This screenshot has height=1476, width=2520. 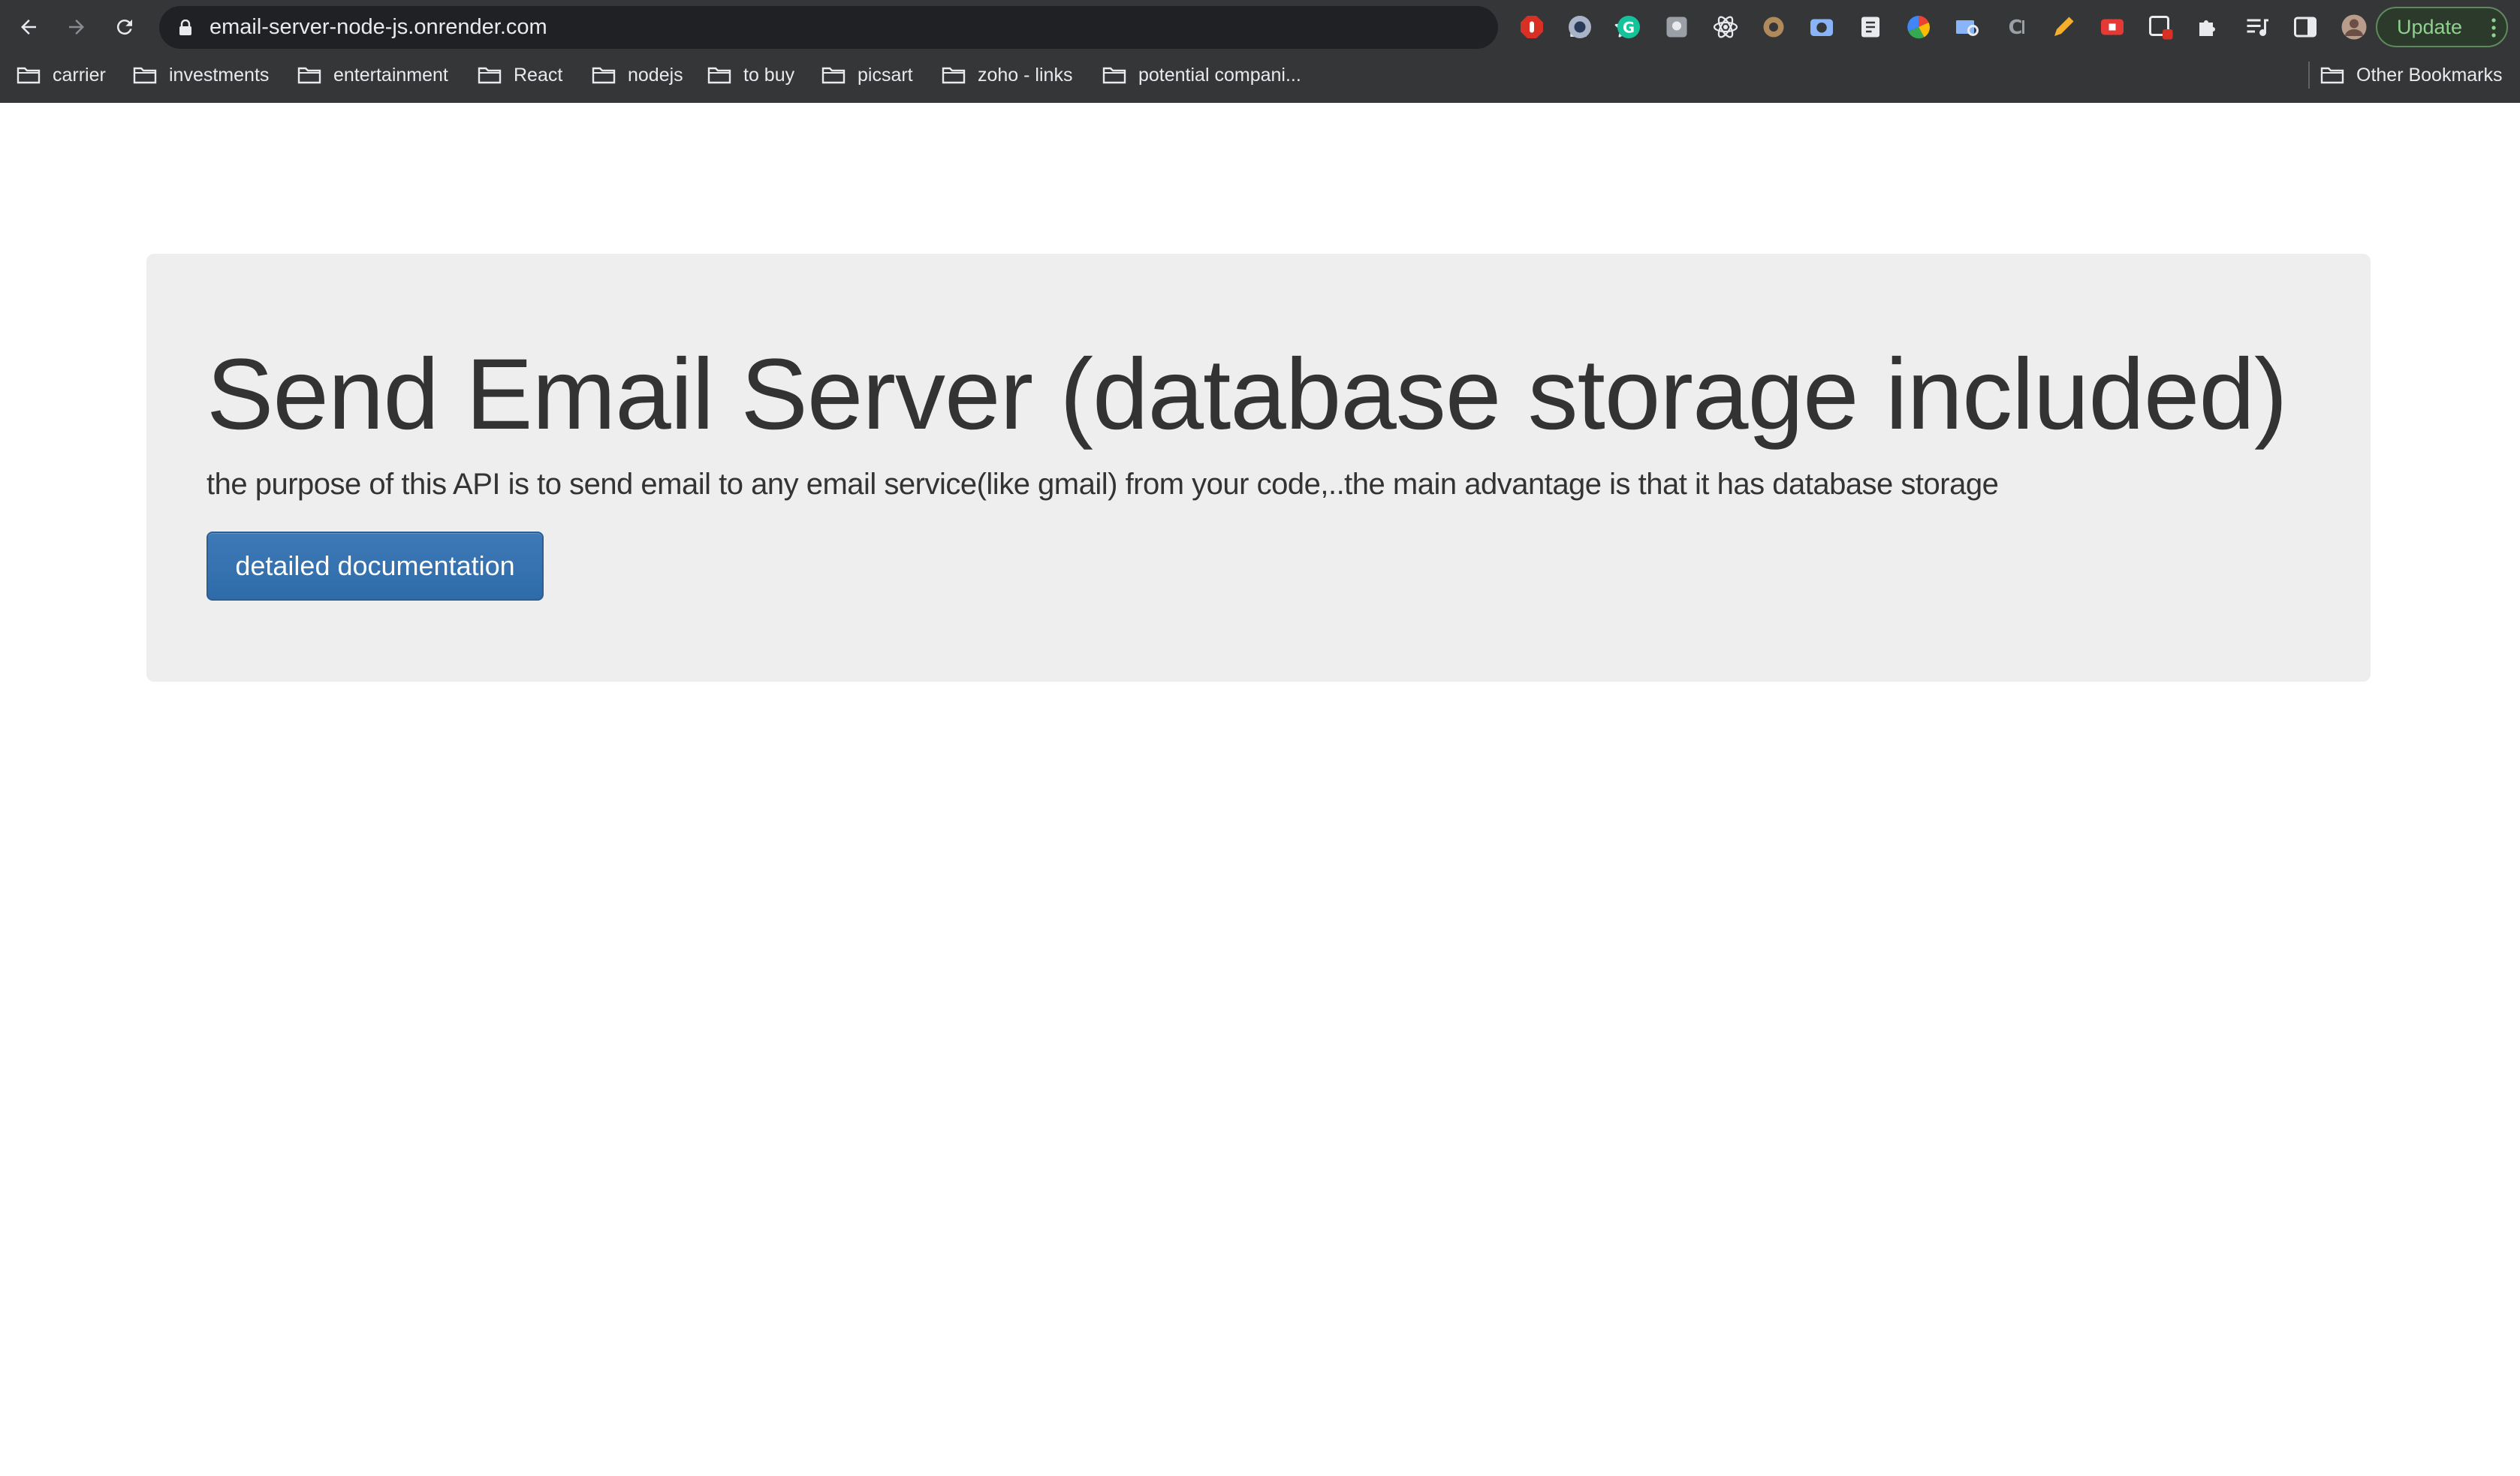 I want to click on bookmark-folder: React, so click(x=520, y=75).